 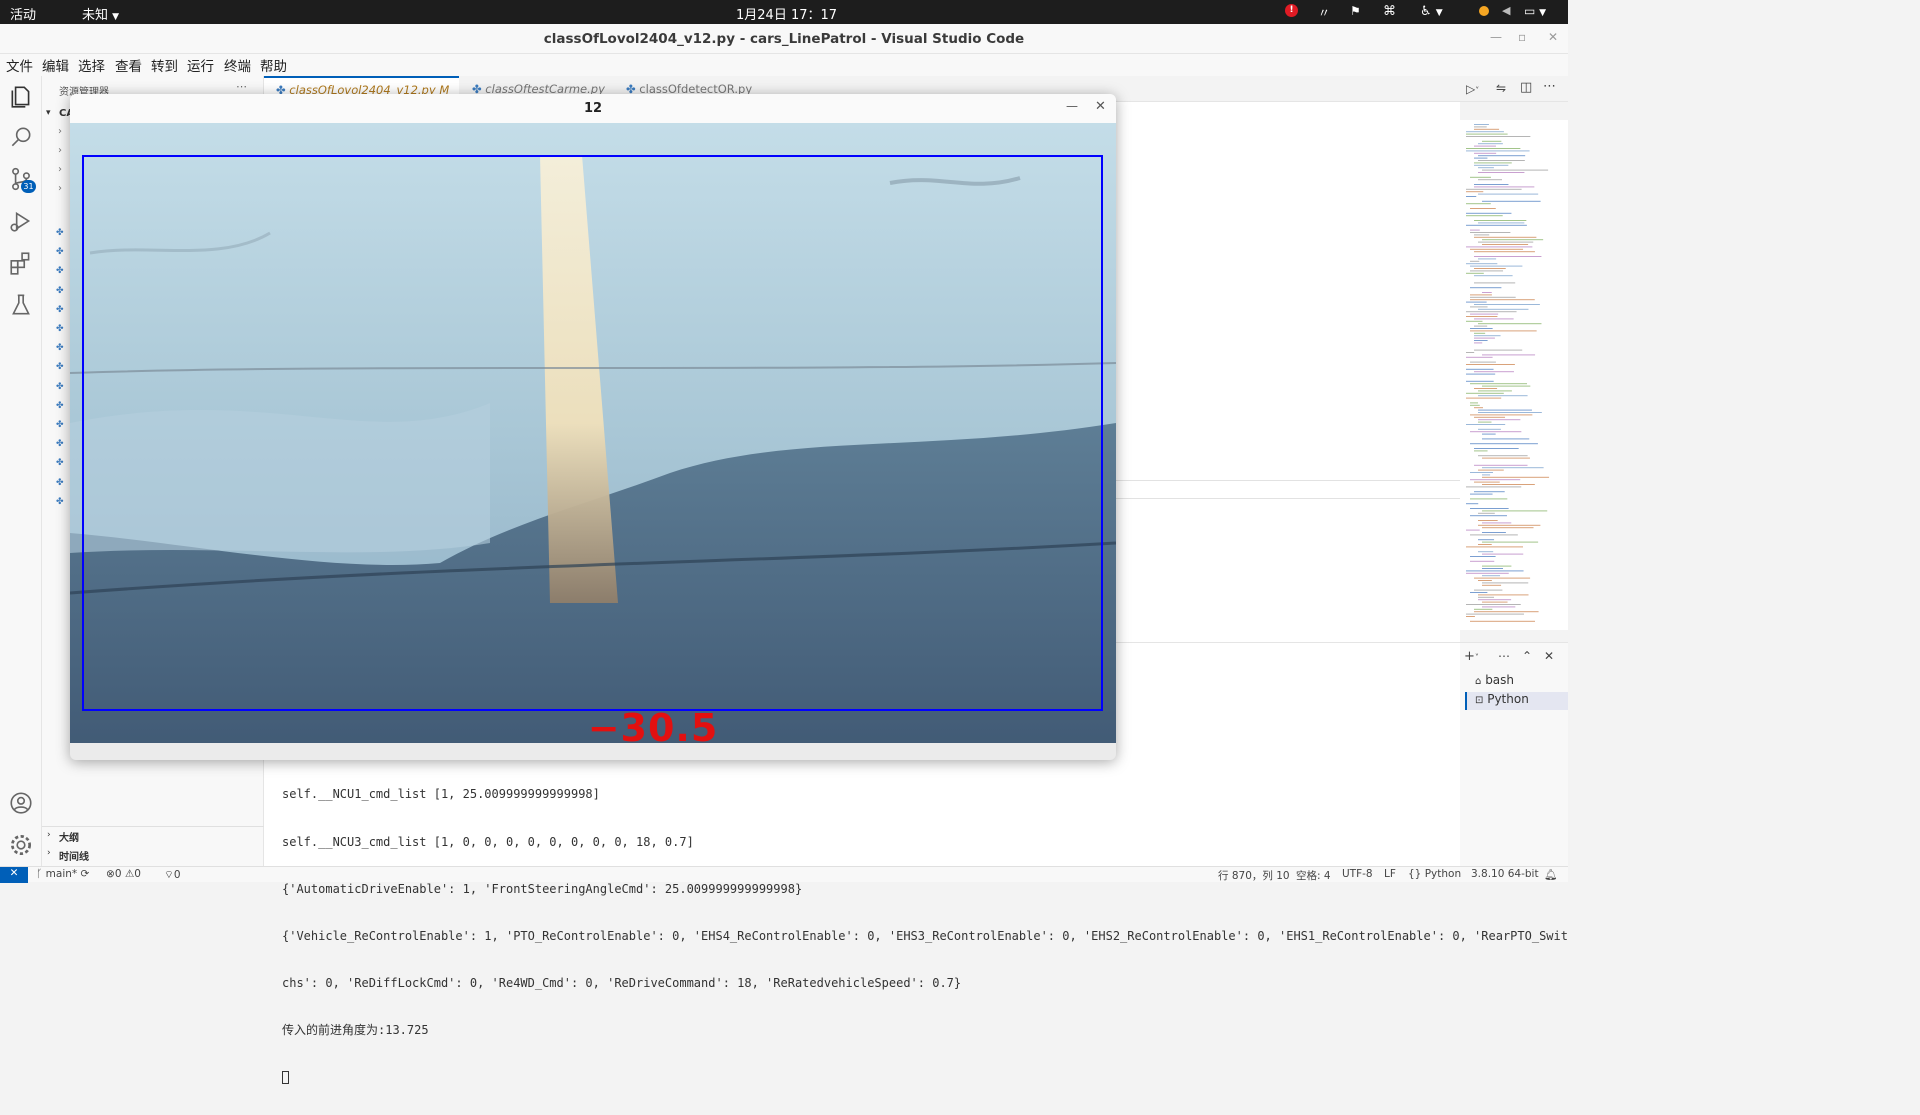 I want to click on popup-title-bar: 12 — ✕, so click(x=593, y=108).